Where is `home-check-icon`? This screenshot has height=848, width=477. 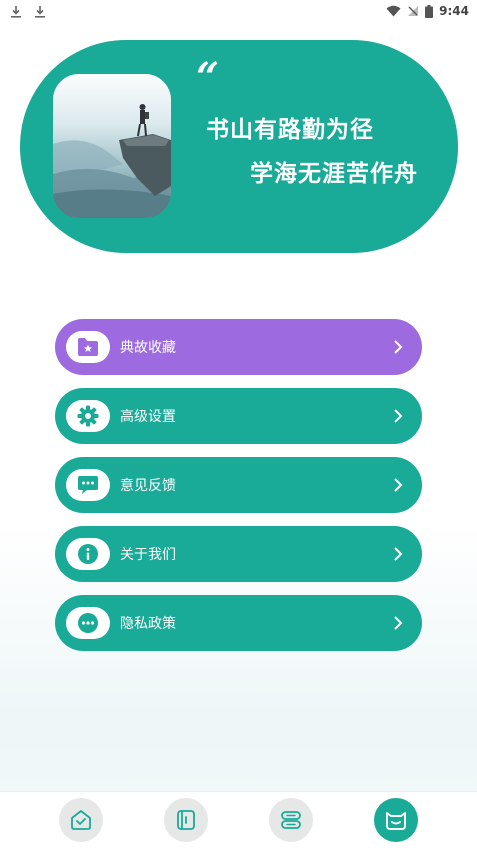
home-check-icon is located at coordinates (80, 820).